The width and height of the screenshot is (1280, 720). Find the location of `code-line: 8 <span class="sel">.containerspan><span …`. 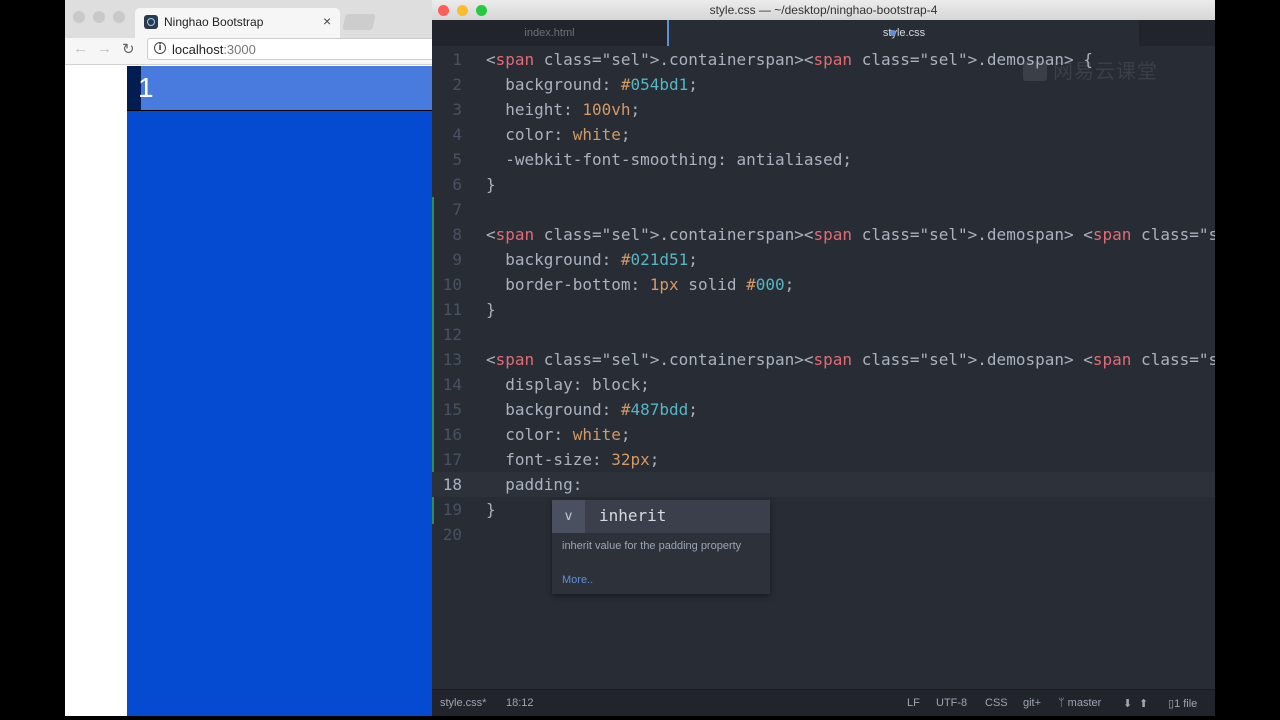

code-line: 8 <span class="sel">.containerspan><span … is located at coordinates (823, 234).